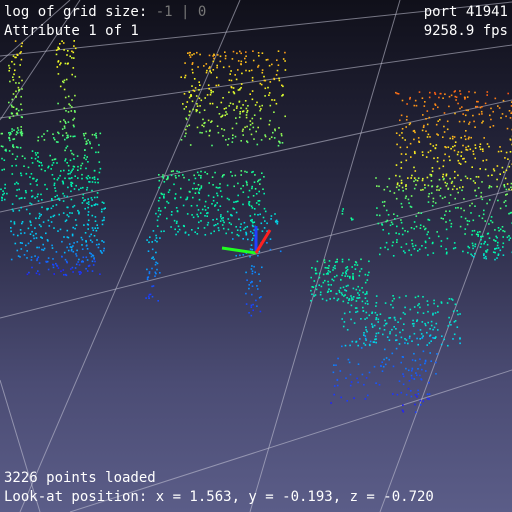 This screenshot has height=512, width=512. What do you see at coordinates (164, 12) in the screenshot?
I see `grid-size-value-a: -1` at bounding box center [164, 12].